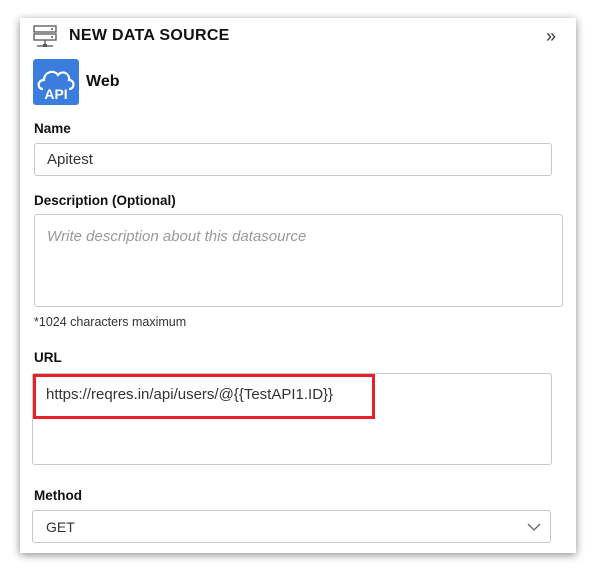  What do you see at coordinates (293, 159) in the screenshot?
I see `name-input: Apitest` at bounding box center [293, 159].